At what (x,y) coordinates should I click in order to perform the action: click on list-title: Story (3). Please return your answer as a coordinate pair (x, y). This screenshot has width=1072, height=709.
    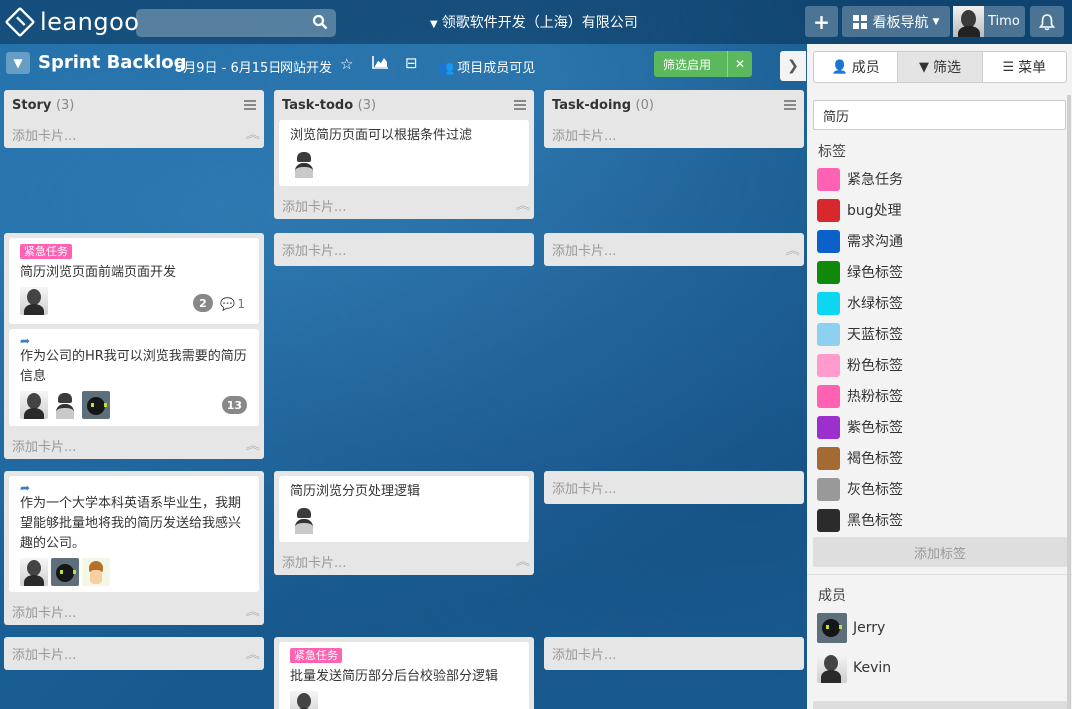
    Looking at the image, I should click on (43, 105).